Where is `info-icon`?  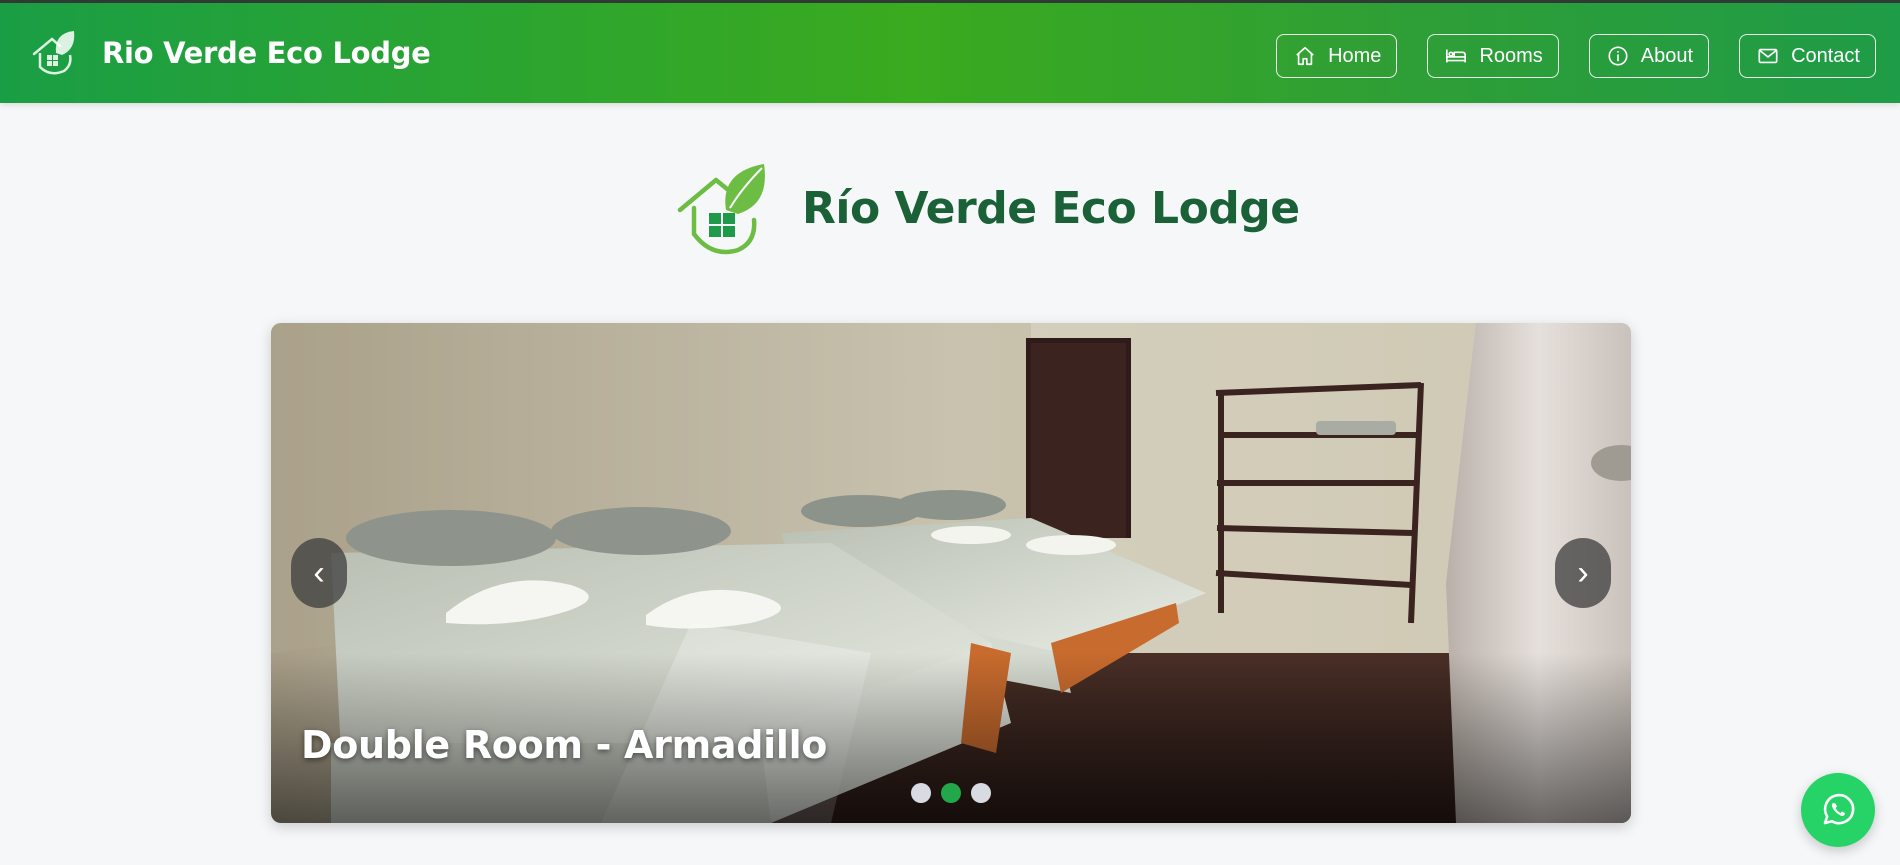 info-icon is located at coordinates (1618, 56).